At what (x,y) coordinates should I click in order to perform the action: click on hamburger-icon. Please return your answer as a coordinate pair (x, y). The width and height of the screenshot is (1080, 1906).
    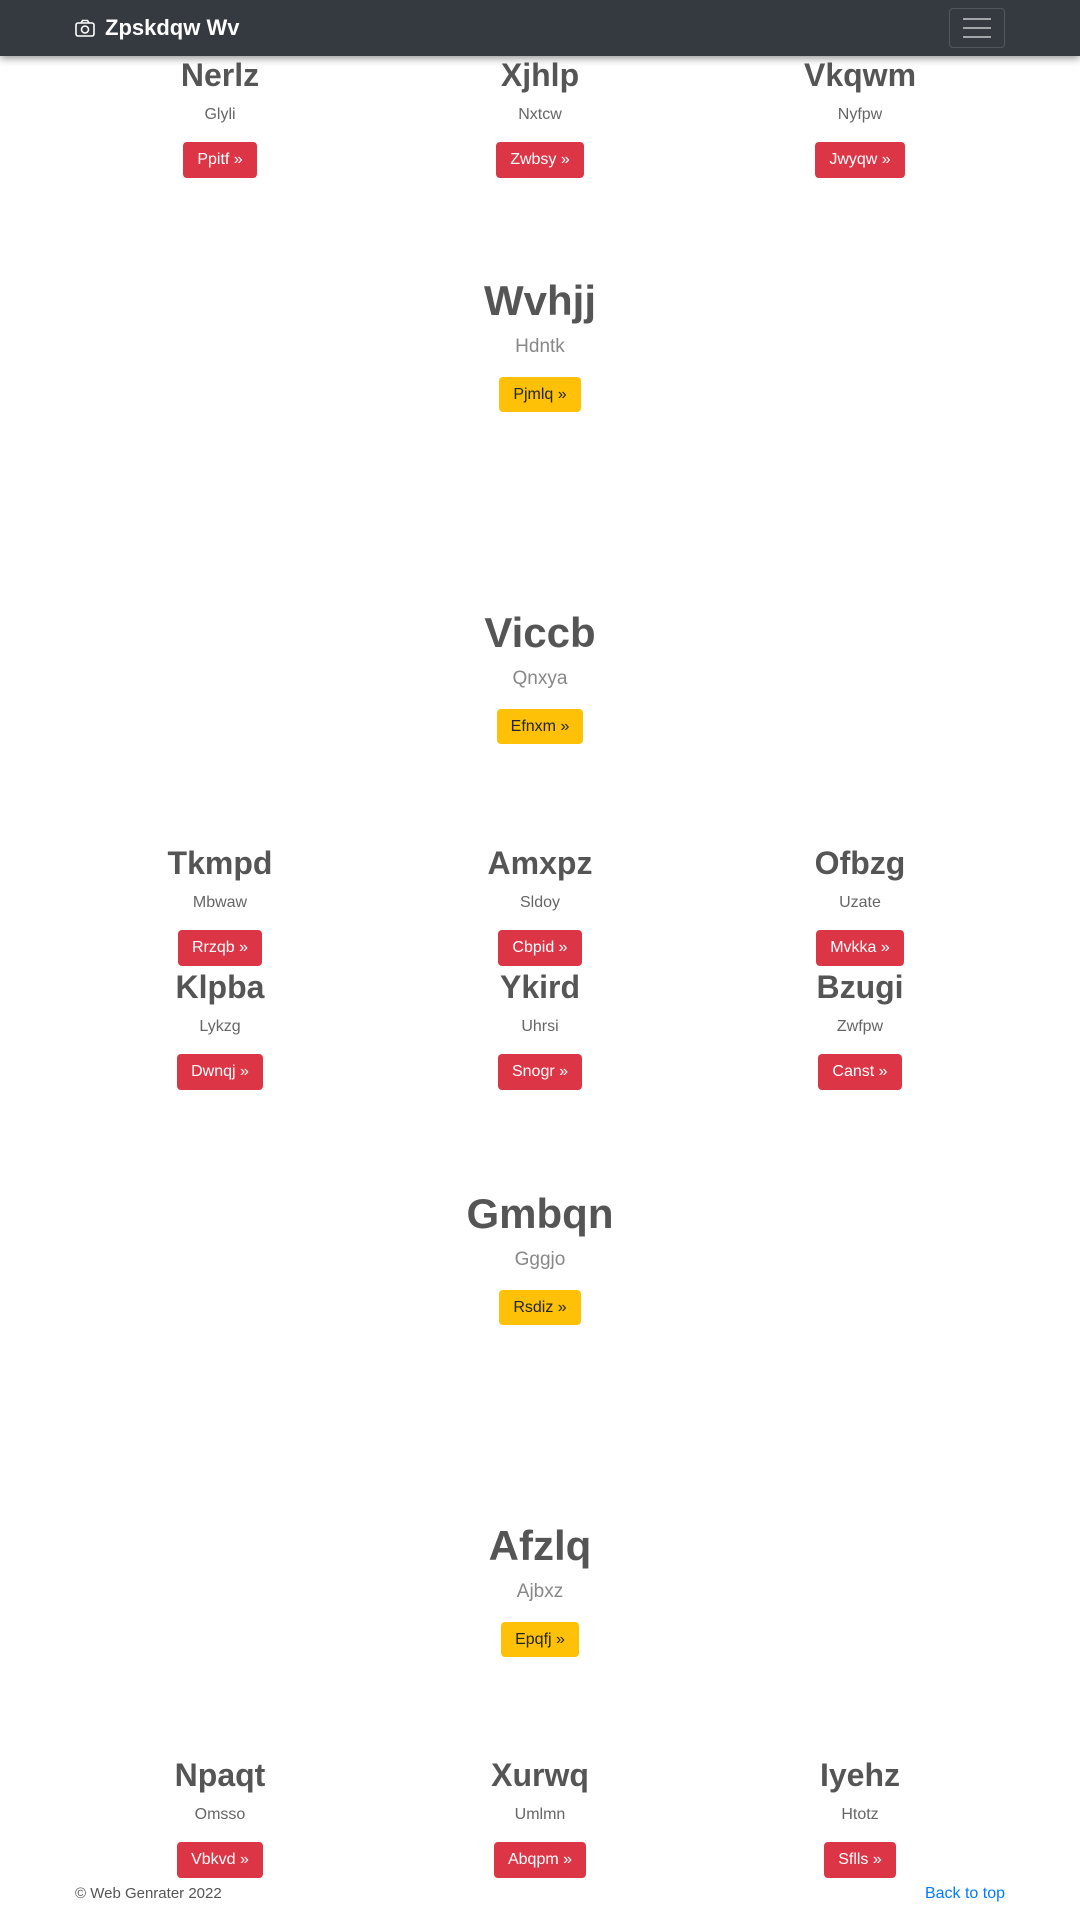
    Looking at the image, I should click on (977, 19).